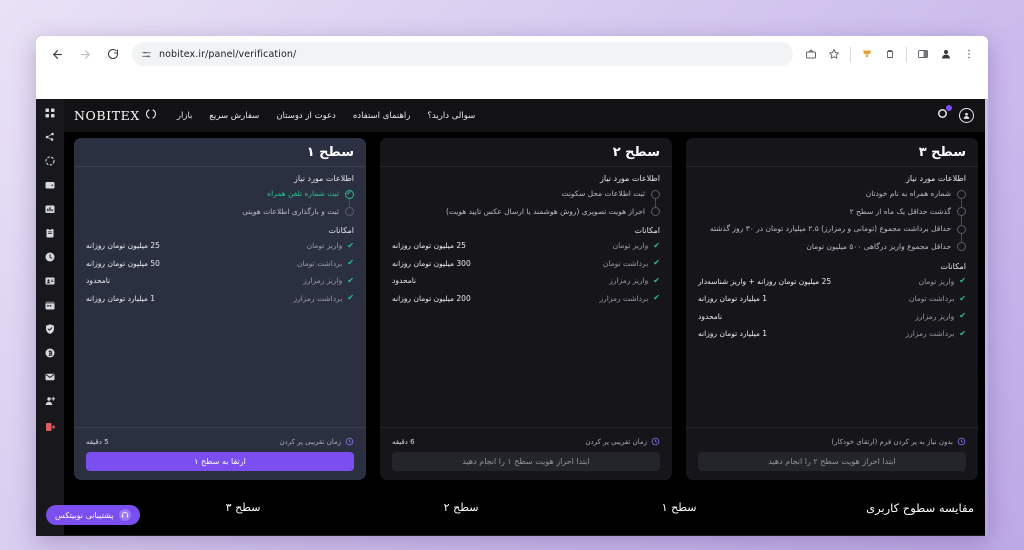  Describe the element at coordinates (850, 54) in the screenshot. I see `toolbar-divider` at that location.